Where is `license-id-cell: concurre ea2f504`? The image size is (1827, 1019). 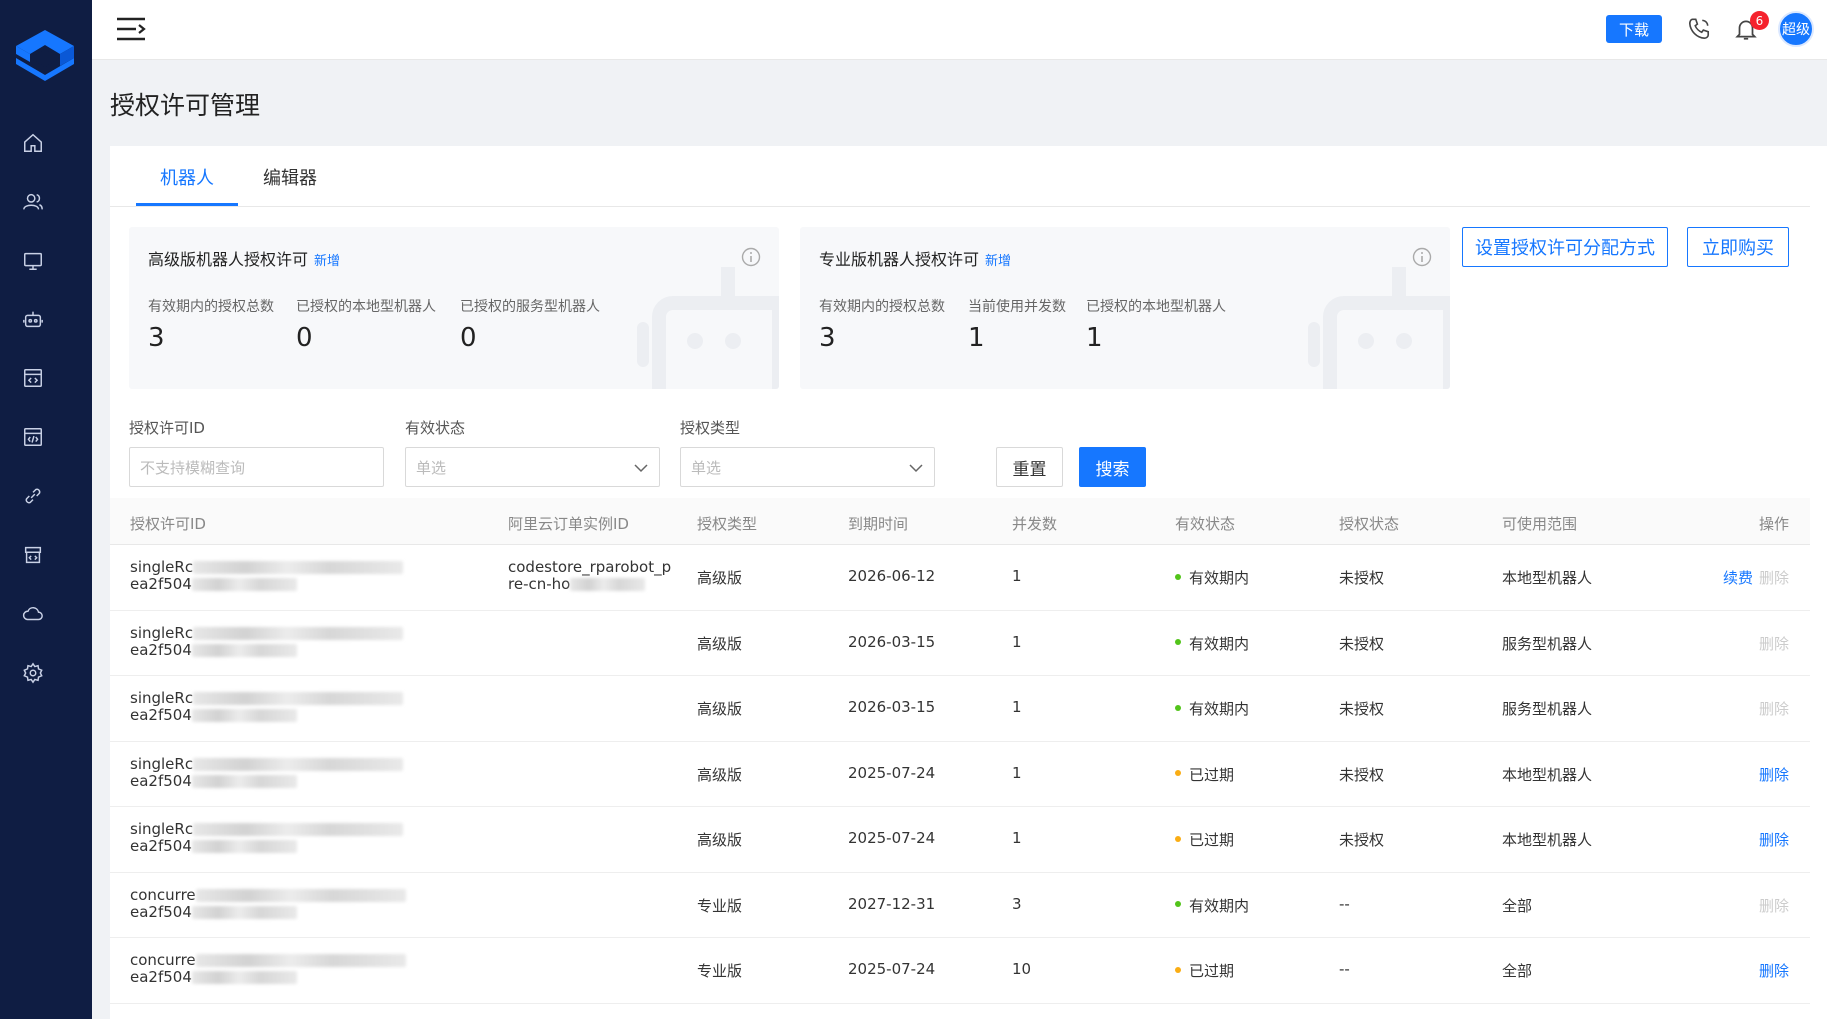
license-id-cell: concurre ea2f504 is located at coordinates (268, 903).